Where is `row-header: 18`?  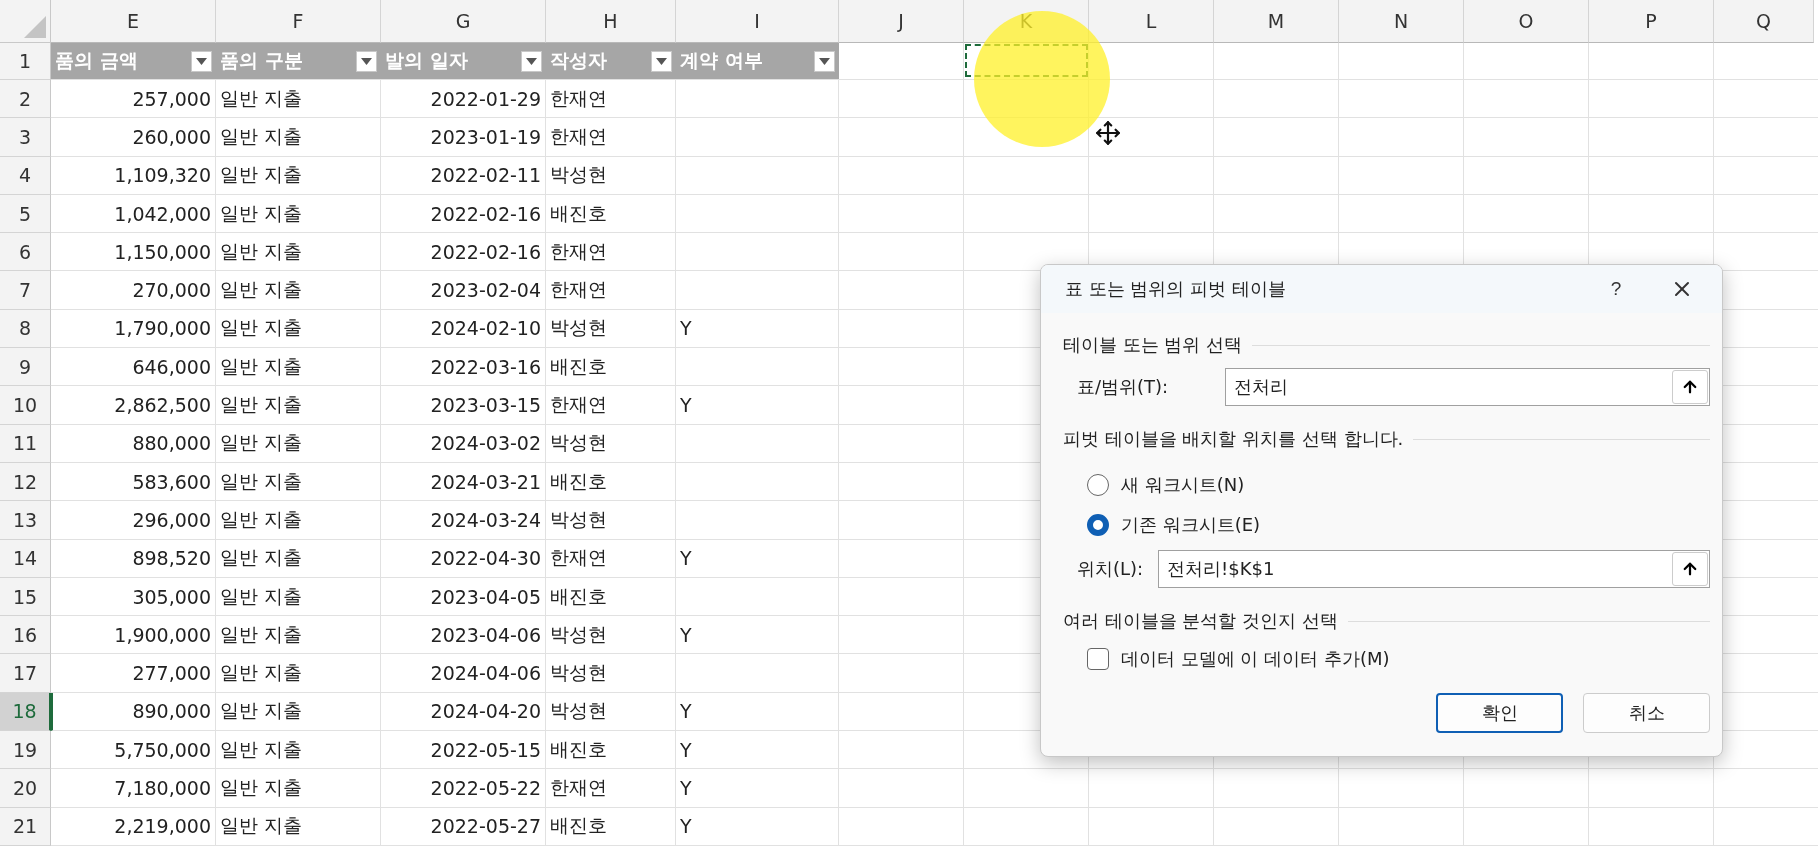 row-header: 18 is located at coordinates (25, 712).